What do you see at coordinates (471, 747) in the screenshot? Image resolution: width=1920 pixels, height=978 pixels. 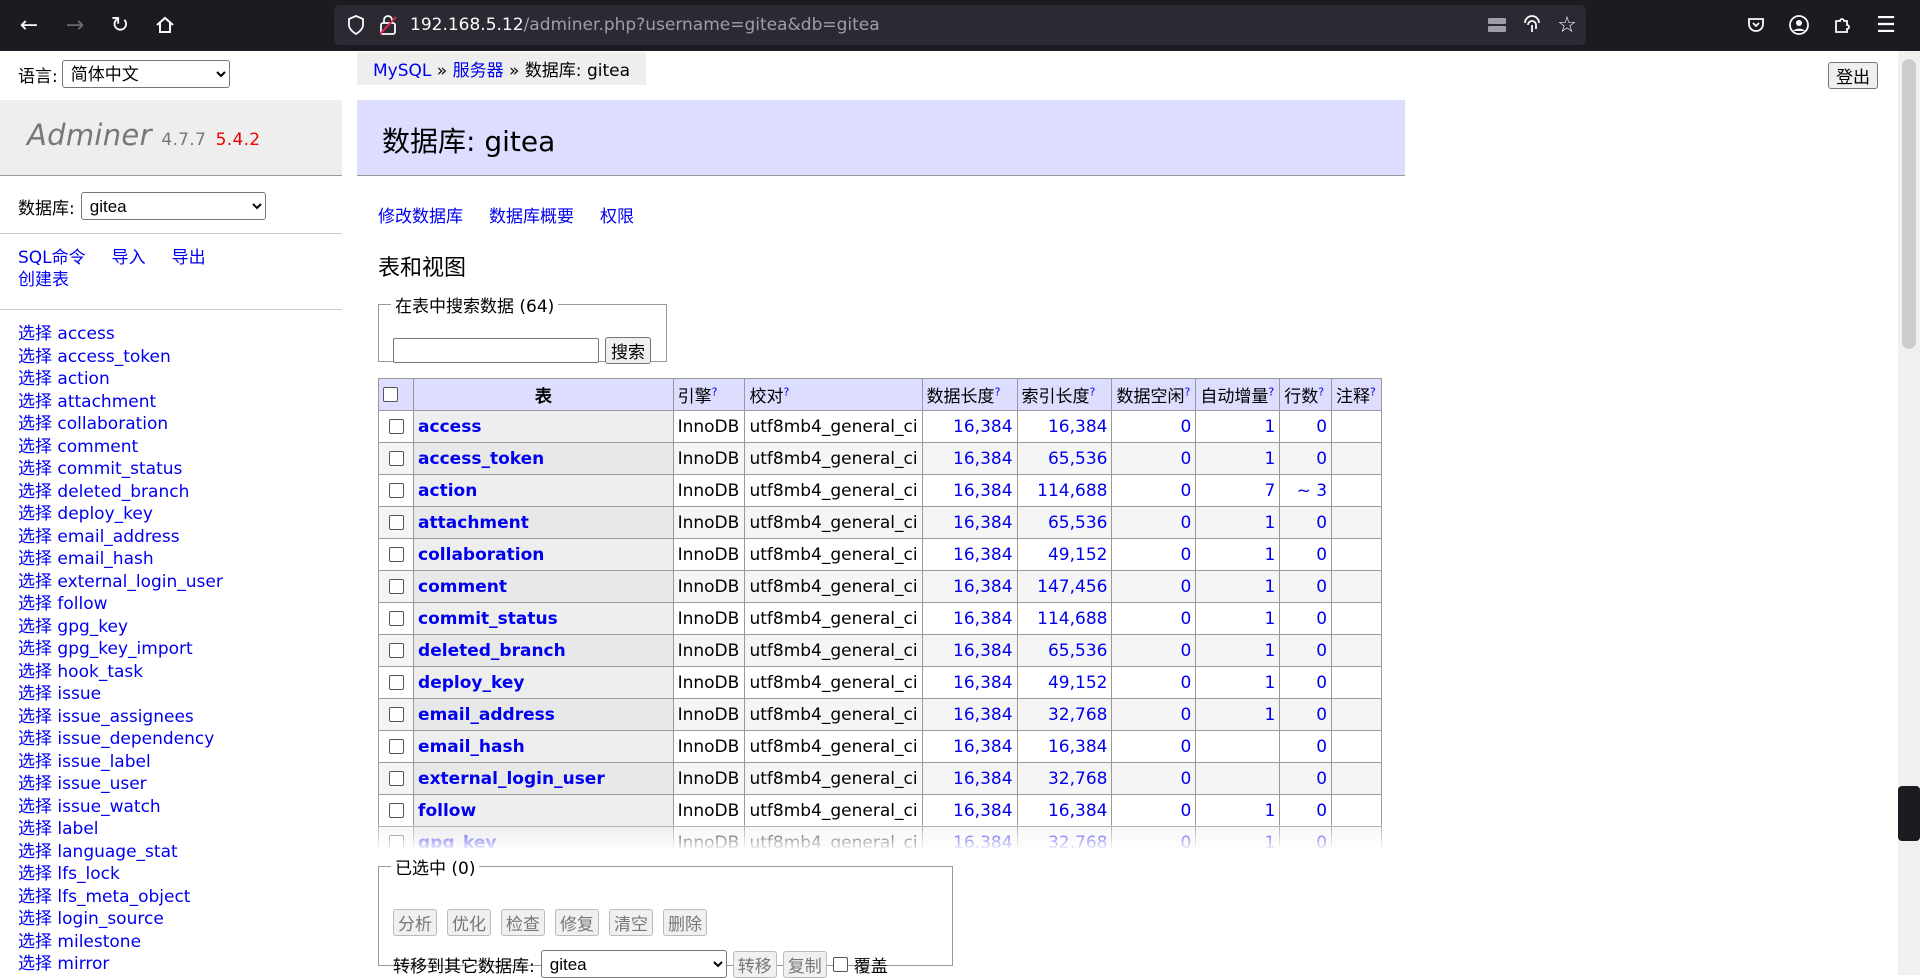 I see `table-name-link: email_hash` at bounding box center [471, 747].